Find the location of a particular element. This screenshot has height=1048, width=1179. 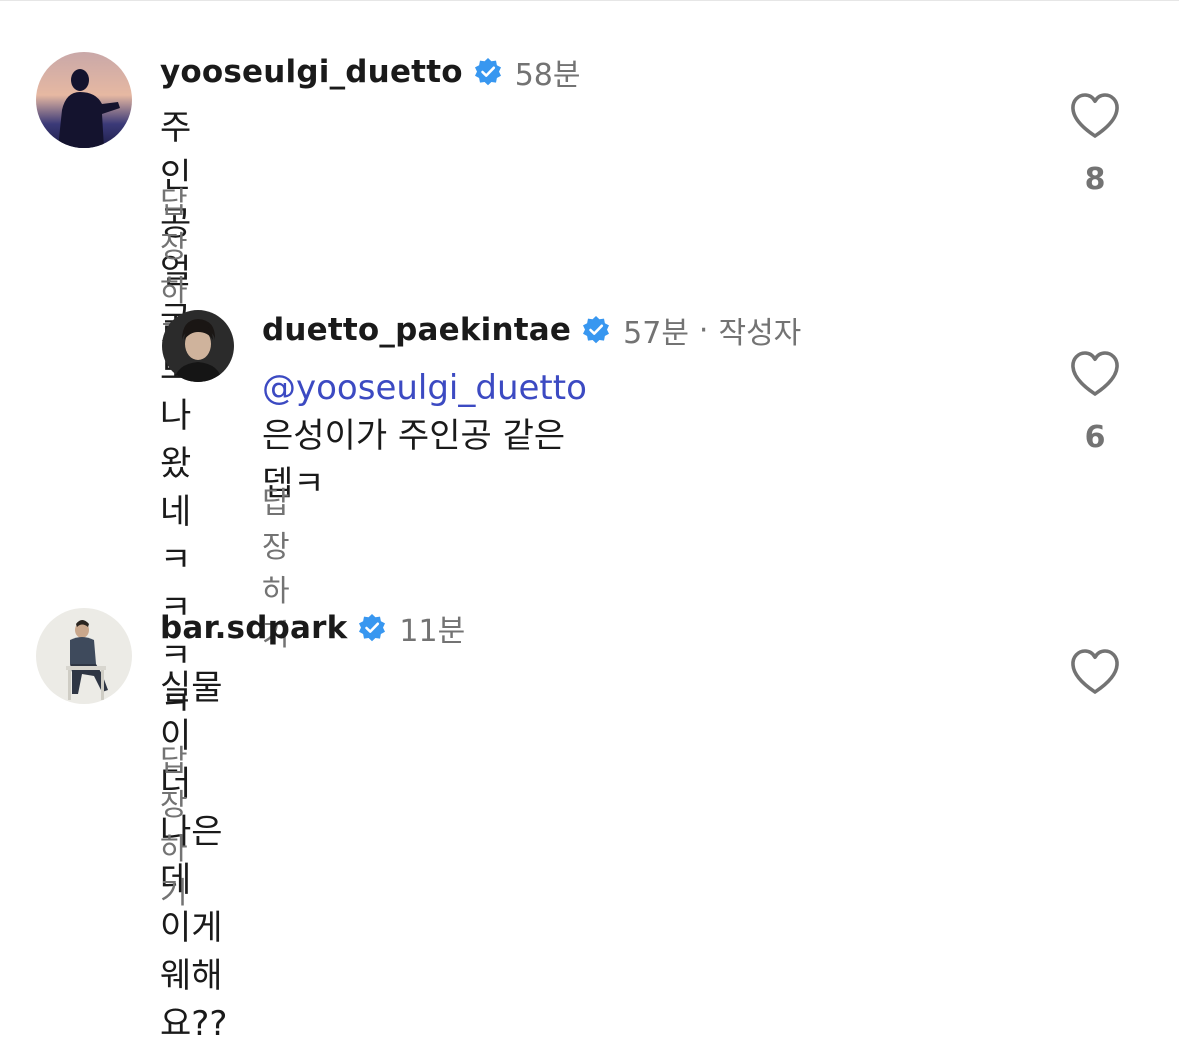

silhouette-portrait-icon is located at coordinates (84, 100).